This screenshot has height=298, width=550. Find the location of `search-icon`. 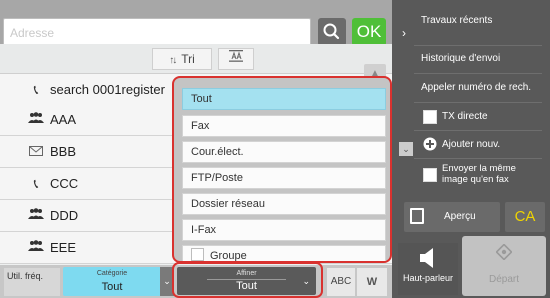

search-icon is located at coordinates (331, 31).